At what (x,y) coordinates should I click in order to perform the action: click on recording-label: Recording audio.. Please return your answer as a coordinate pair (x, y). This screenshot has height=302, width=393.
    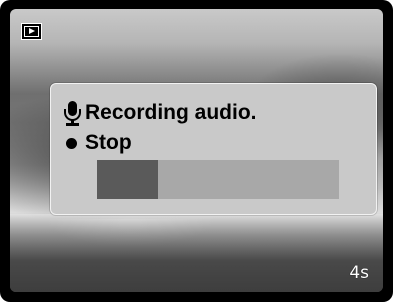
    Looking at the image, I should click on (171, 112).